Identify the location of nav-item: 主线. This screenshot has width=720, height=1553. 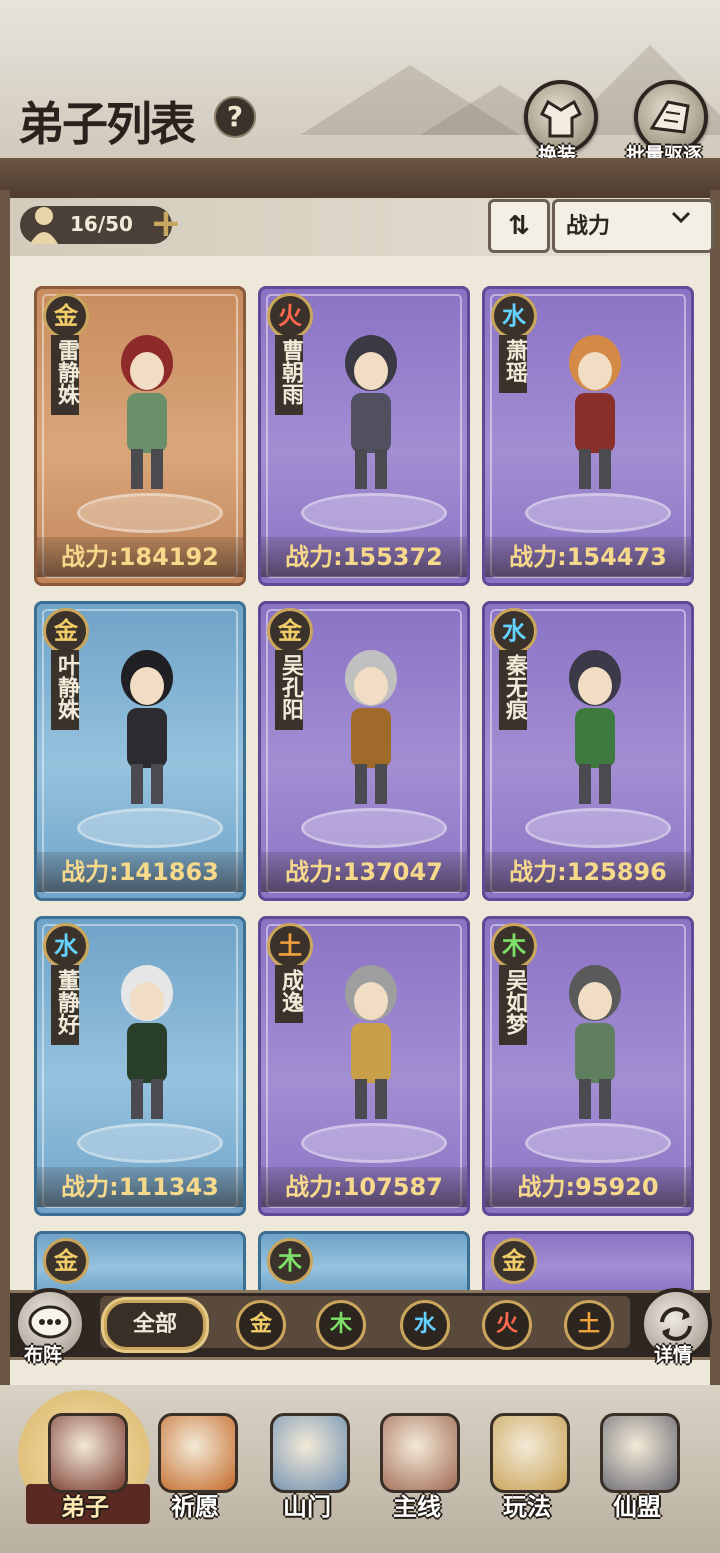
(417, 1475).